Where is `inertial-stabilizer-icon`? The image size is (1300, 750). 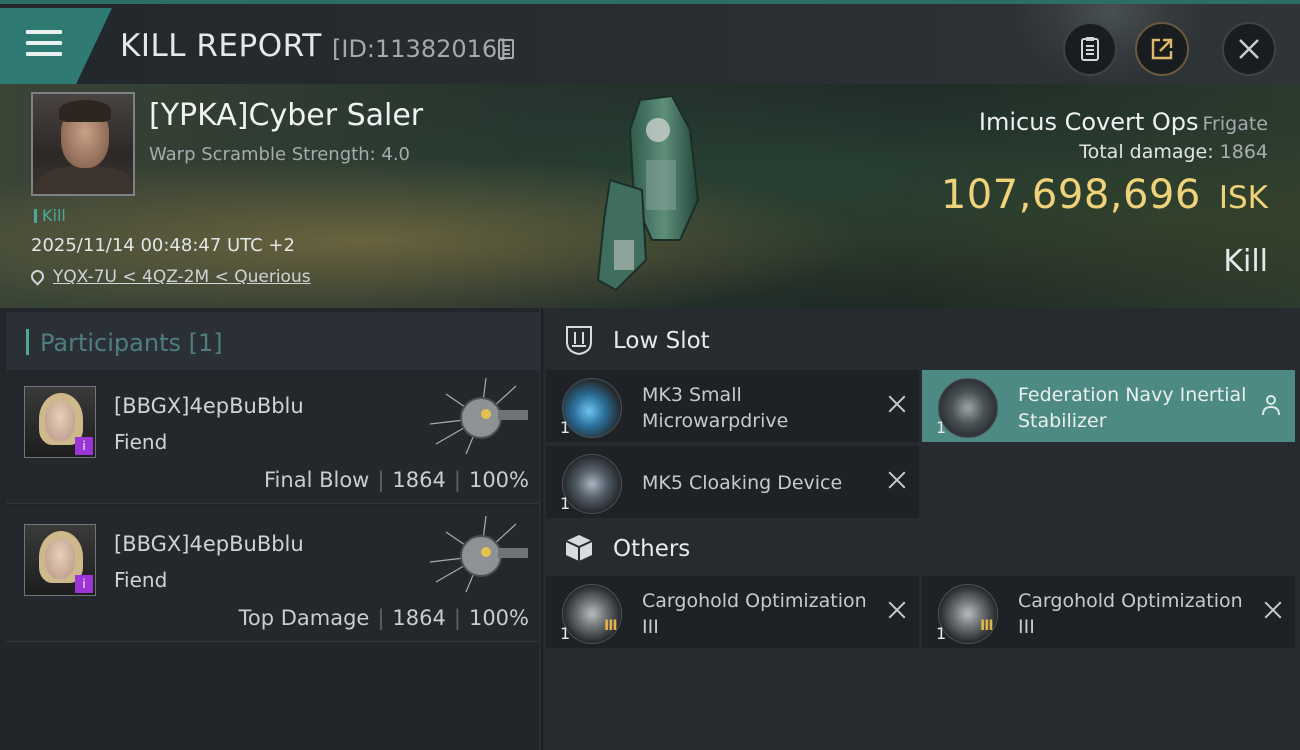 inertial-stabilizer-icon is located at coordinates (968, 408).